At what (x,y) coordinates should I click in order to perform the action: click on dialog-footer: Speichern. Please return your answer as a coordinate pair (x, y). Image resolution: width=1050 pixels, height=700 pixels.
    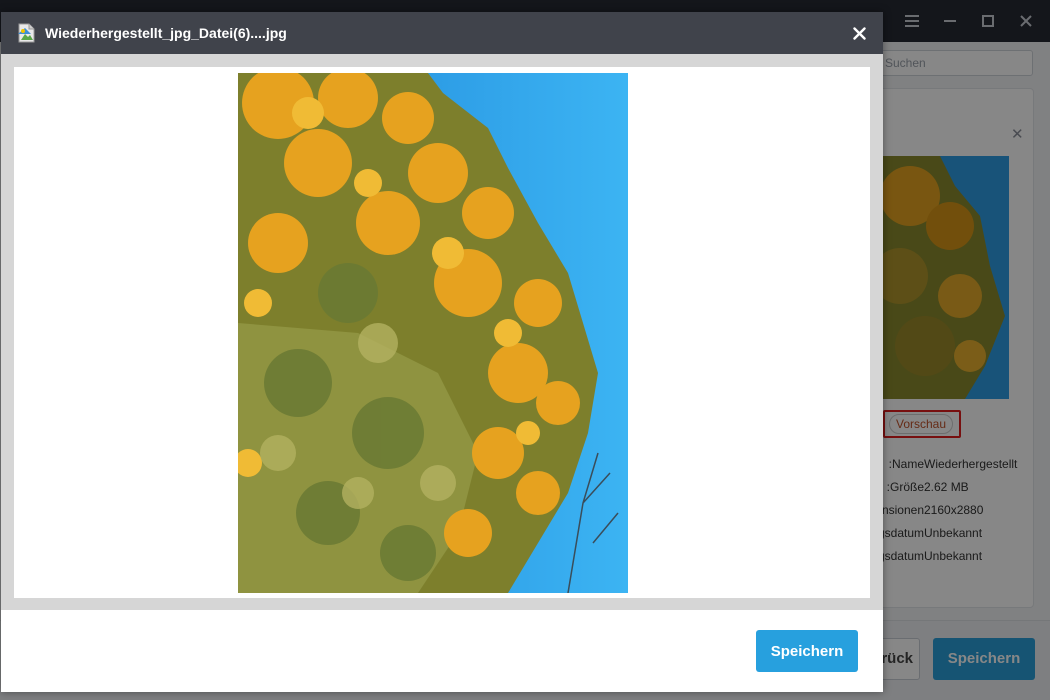
    Looking at the image, I should click on (442, 651).